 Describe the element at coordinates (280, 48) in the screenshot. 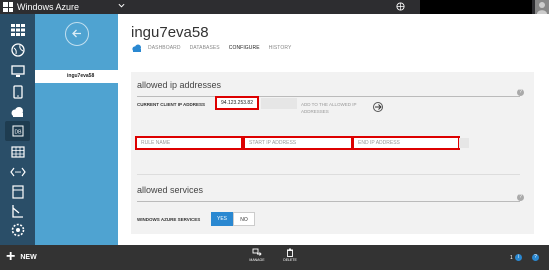

I see `tab-history: HISTORY` at that location.